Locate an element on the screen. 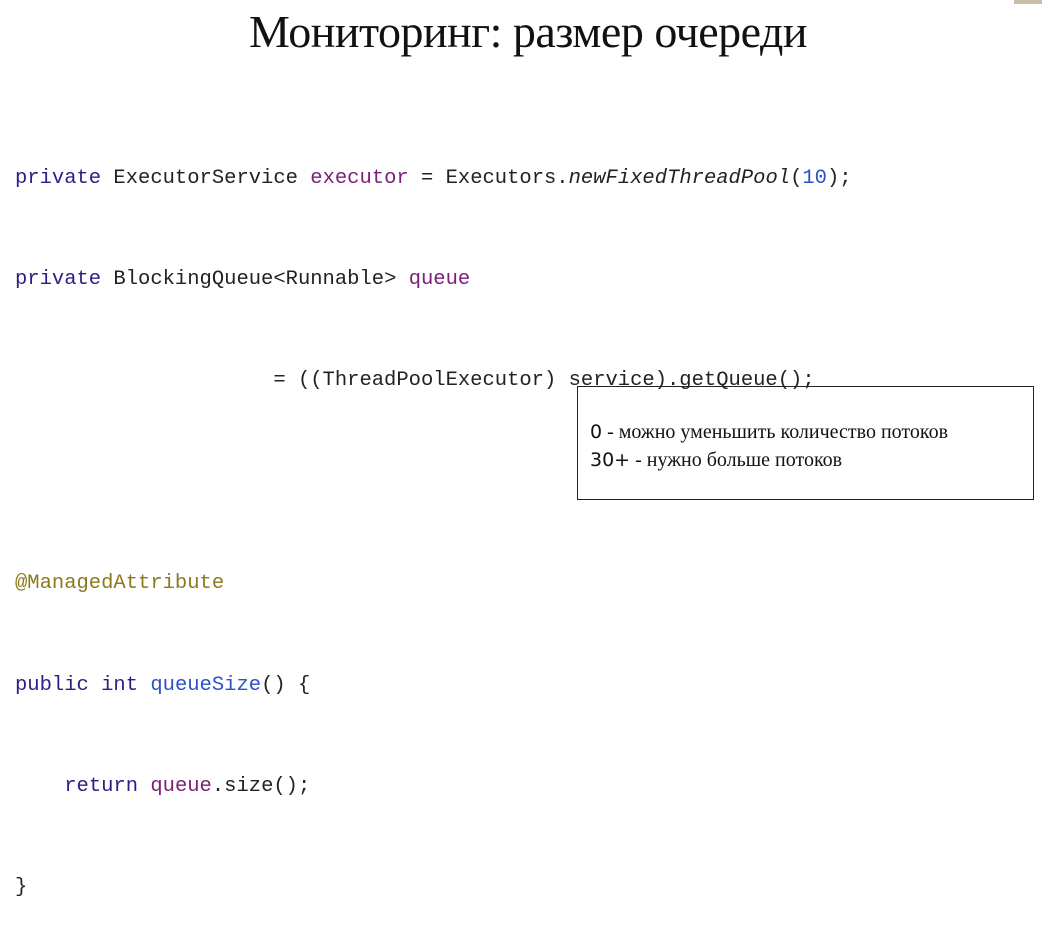 The image size is (1042, 939). method-queue-size: queueSize is located at coordinates (206, 685).